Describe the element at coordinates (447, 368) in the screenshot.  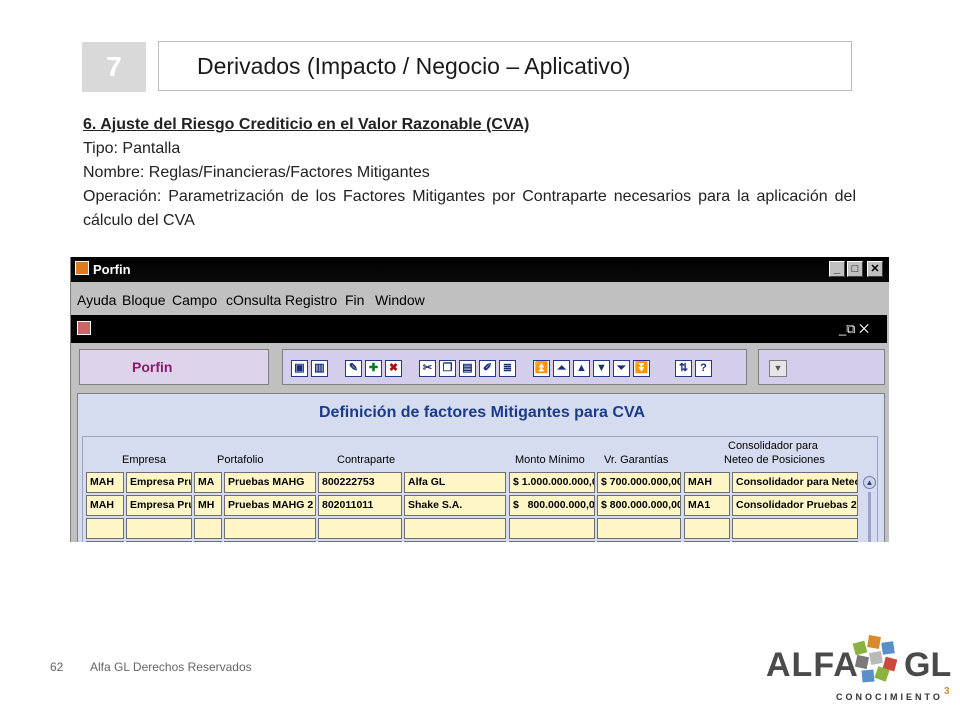
I see `copy-icon: ❐` at that location.